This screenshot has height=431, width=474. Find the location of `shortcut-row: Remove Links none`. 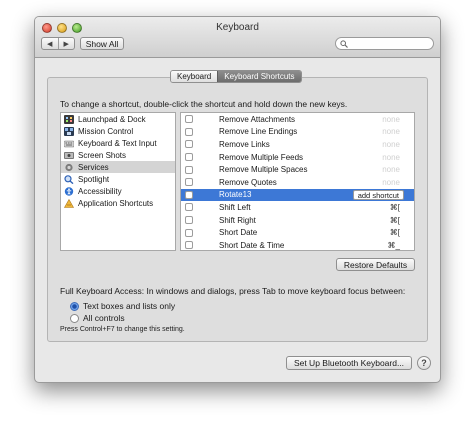

shortcut-row: Remove Links none is located at coordinates (297, 144).